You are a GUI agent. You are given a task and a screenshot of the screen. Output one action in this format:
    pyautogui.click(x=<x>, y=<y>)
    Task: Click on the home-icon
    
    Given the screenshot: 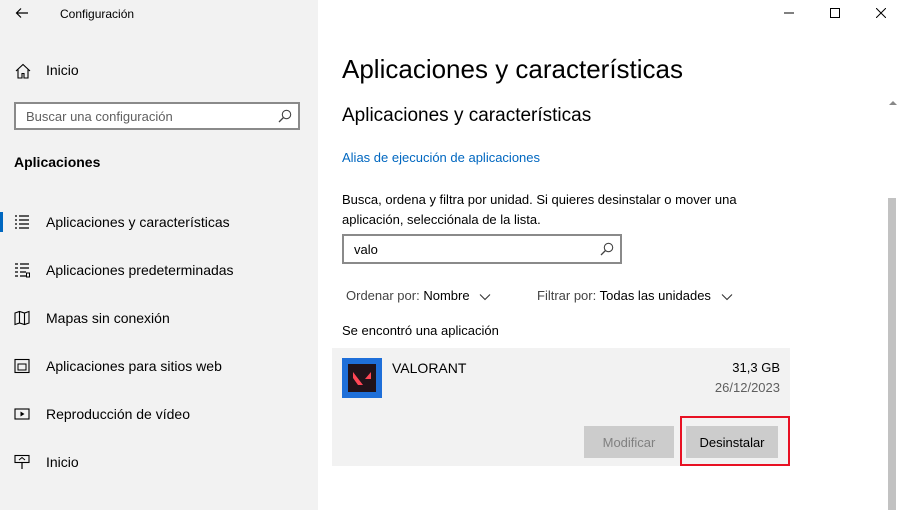 What is the action you would take?
    pyautogui.click(x=23, y=71)
    